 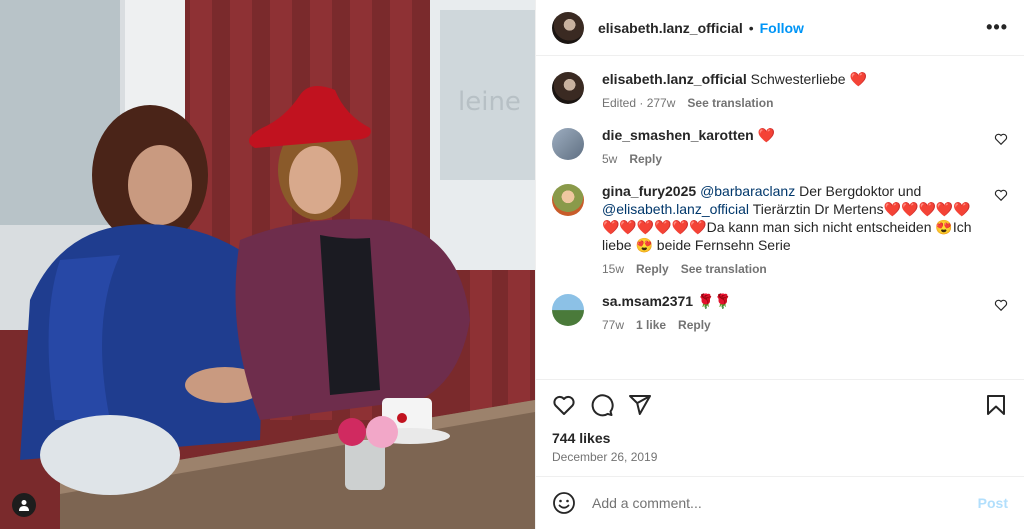 What do you see at coordinates (798, 79) in the screenshot?
I see `caption-text: Schwesterliebe` at bounding box center [798, 79].